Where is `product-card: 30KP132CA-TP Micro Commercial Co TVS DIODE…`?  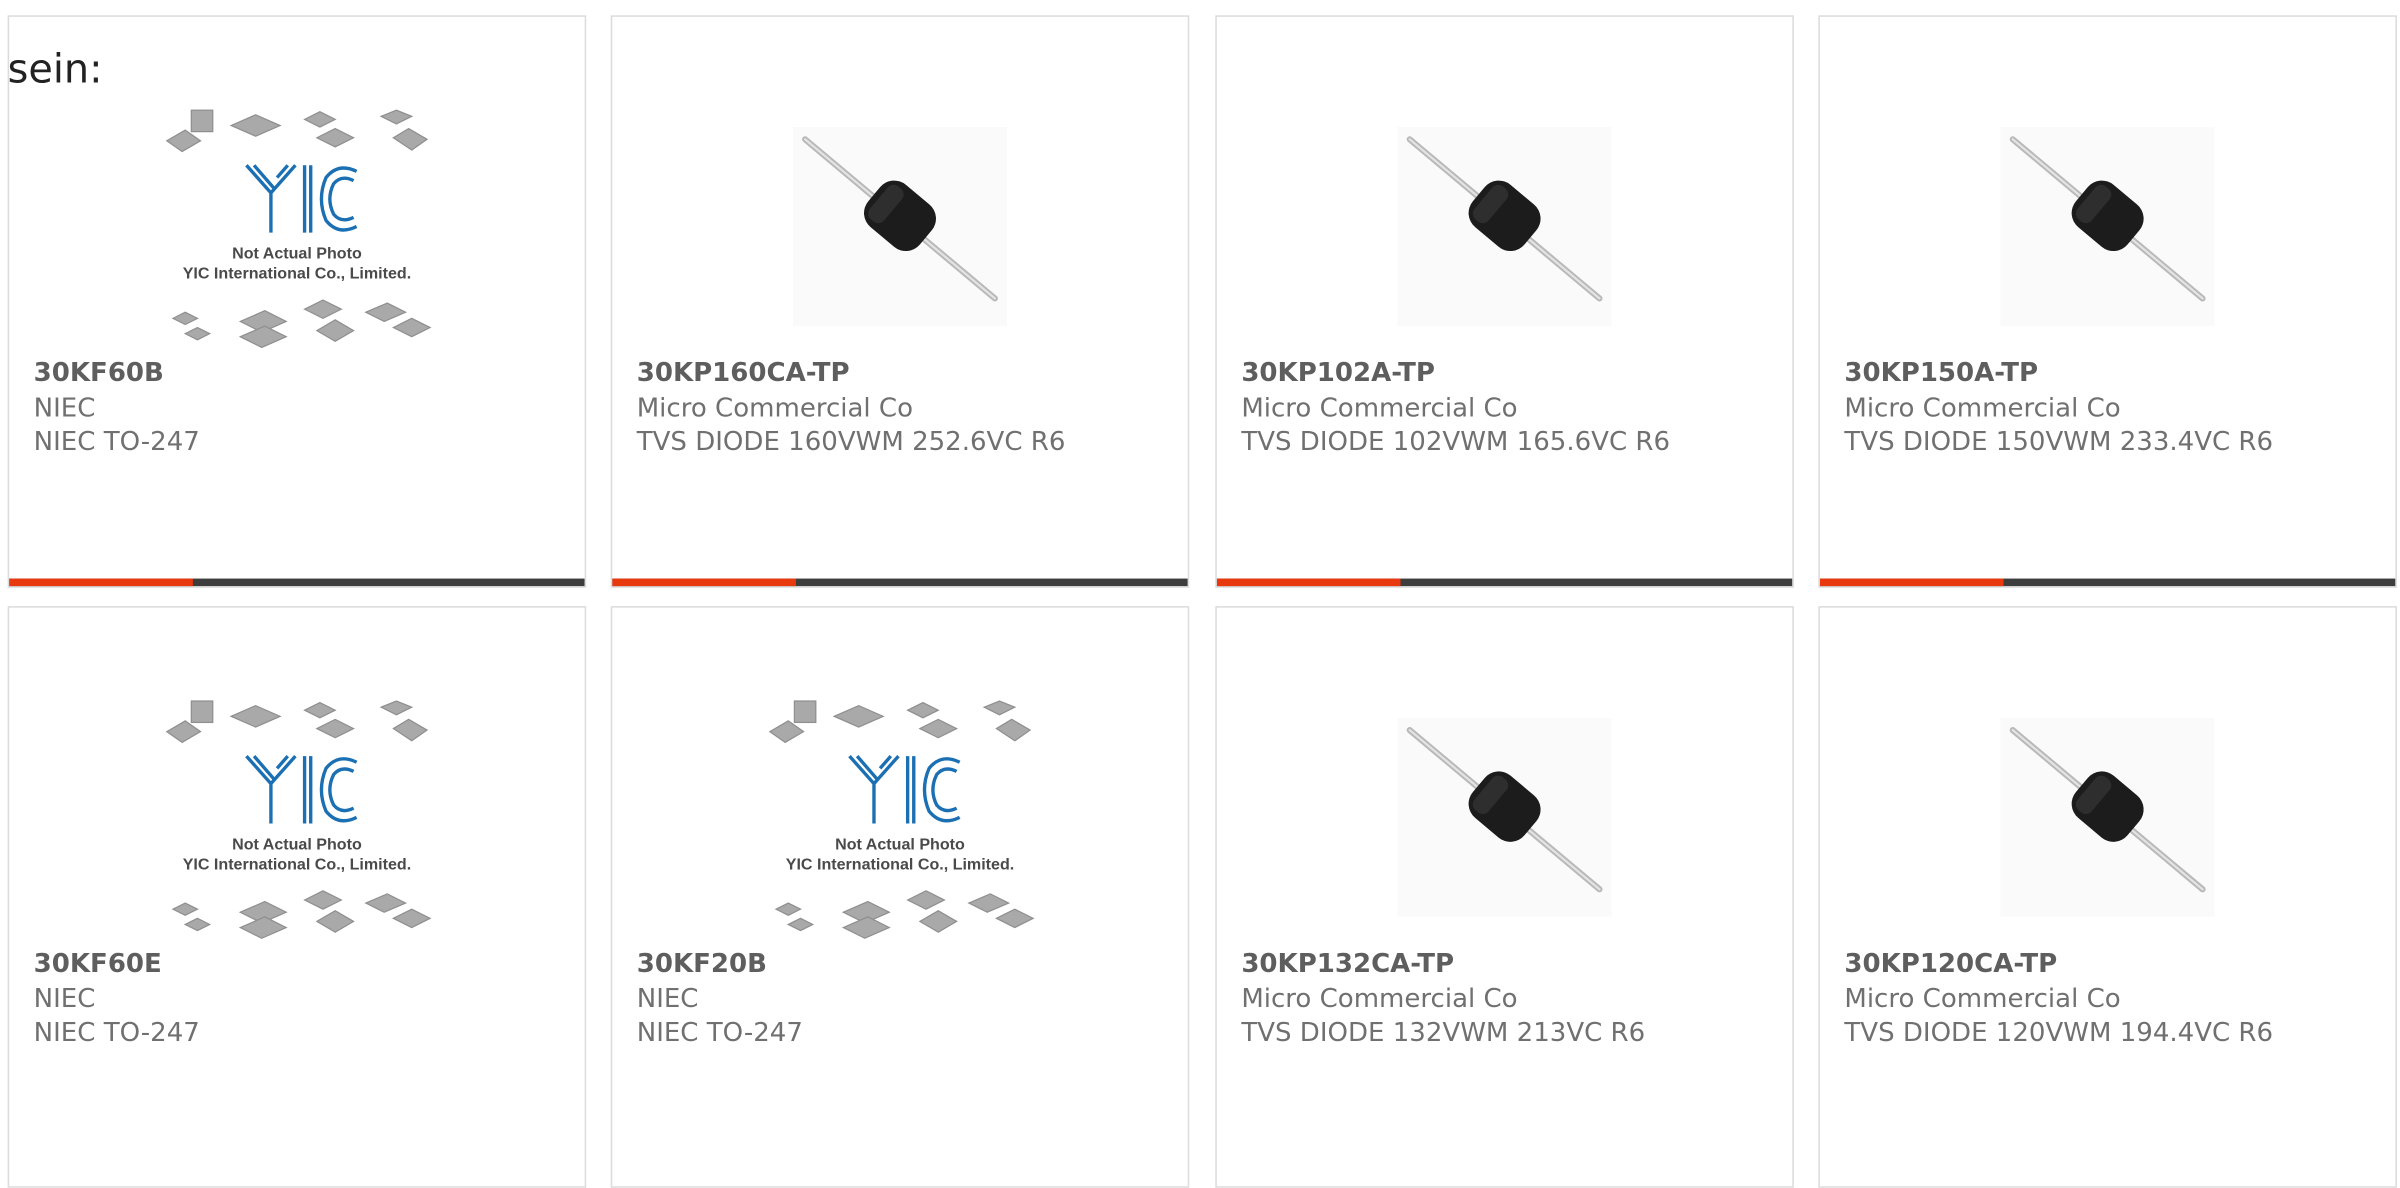
product-card: 30KP132CA-TP Micro Commercial Co TVS DIODE… is located at coordinates (1504, 897).